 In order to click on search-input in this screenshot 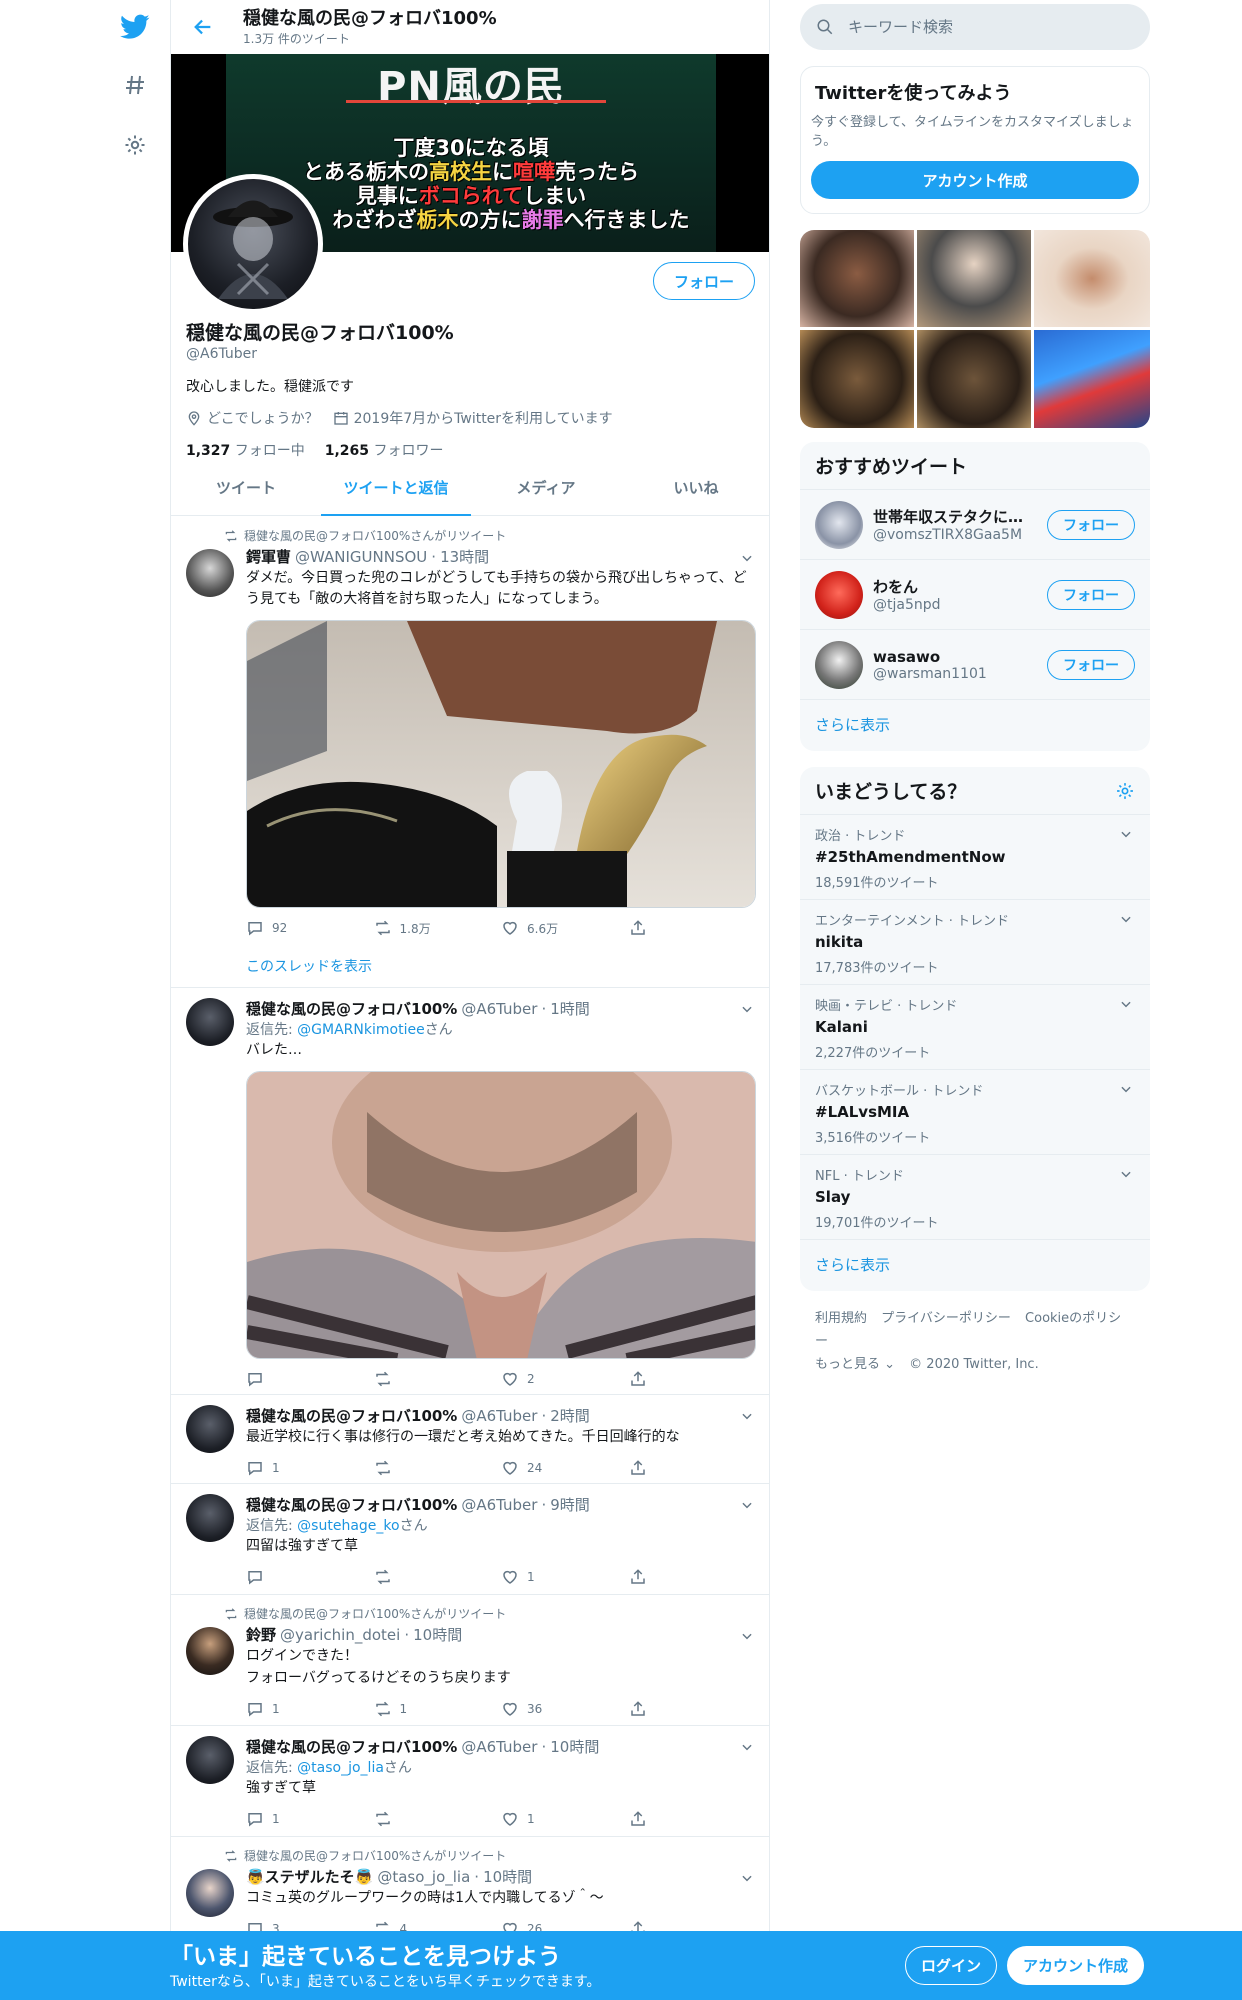, I will do `click(988, 27)`.